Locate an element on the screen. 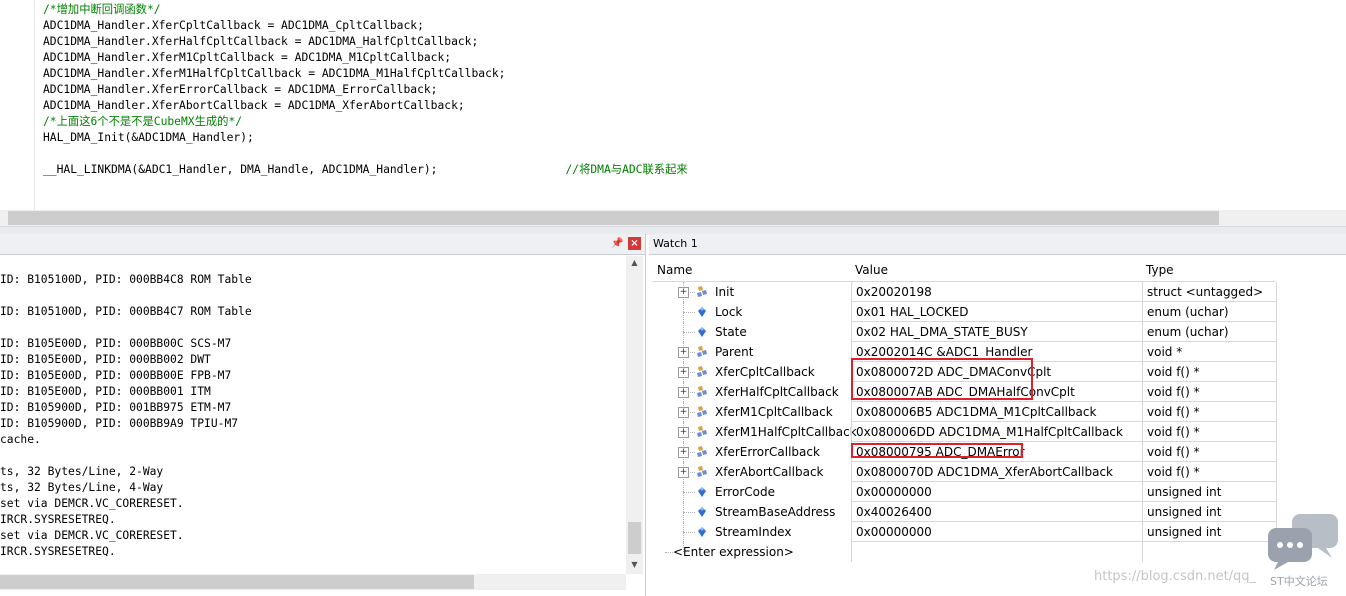 Image resolution: width=1346 pixels, height=596 pixels. watch-name: State is located at coordinates (731, 332).